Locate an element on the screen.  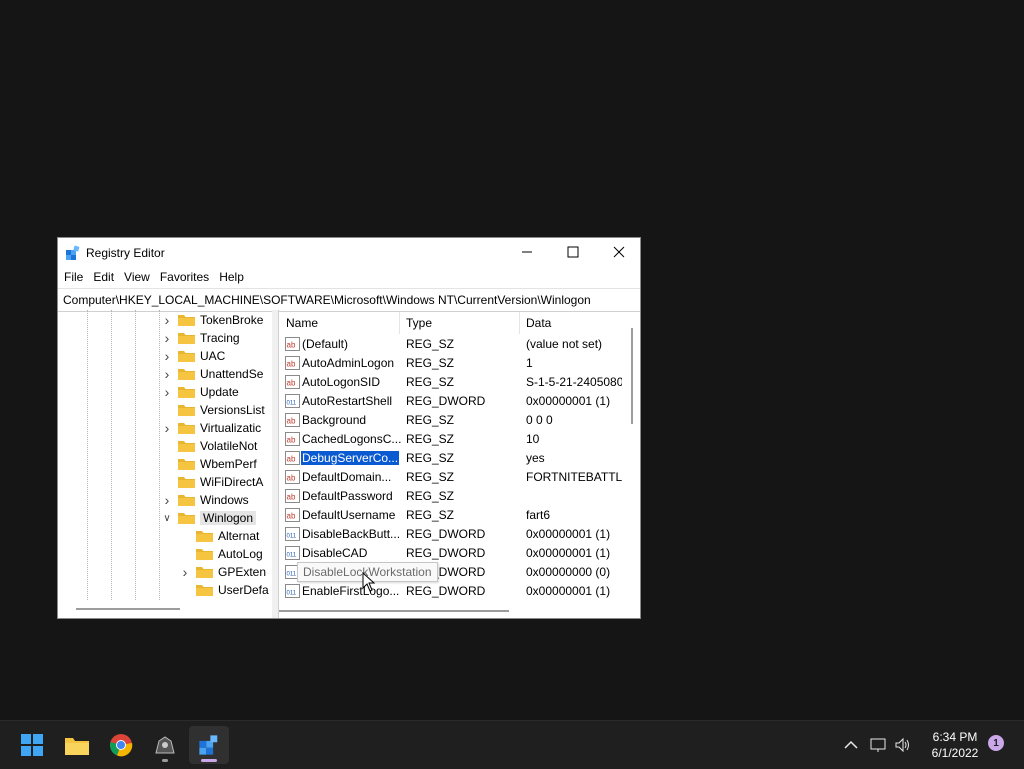
value-row: ab DefaultUsername REG_SZ fart6 is located at coordinates (451, 515).